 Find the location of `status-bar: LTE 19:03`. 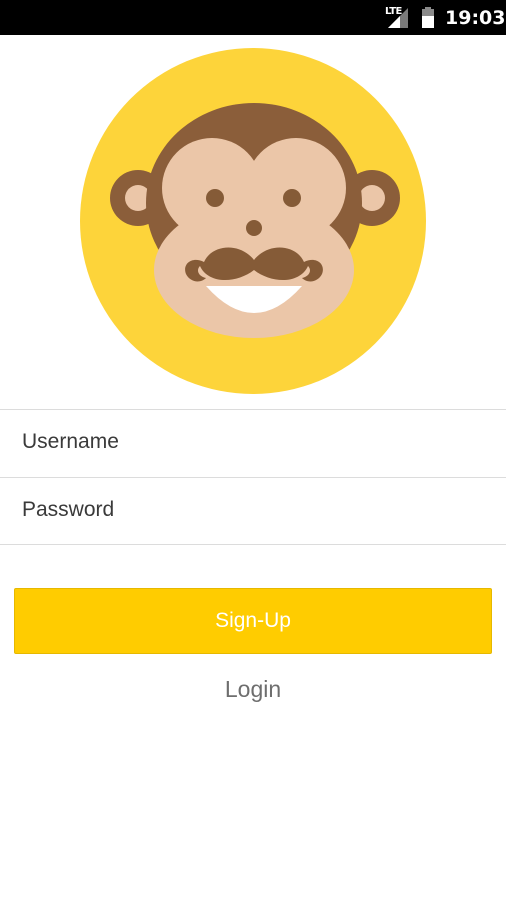

status-bar: LTE 19:03 is located at coordinates (253, 17).